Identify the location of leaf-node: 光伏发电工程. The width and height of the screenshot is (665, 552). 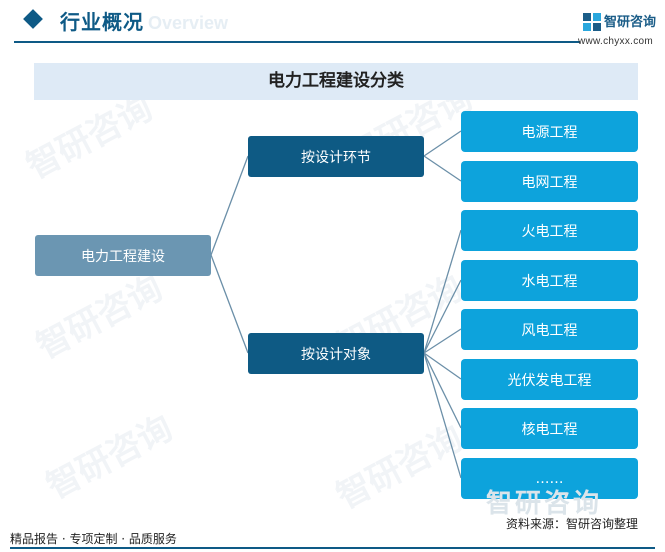
(549, 379).